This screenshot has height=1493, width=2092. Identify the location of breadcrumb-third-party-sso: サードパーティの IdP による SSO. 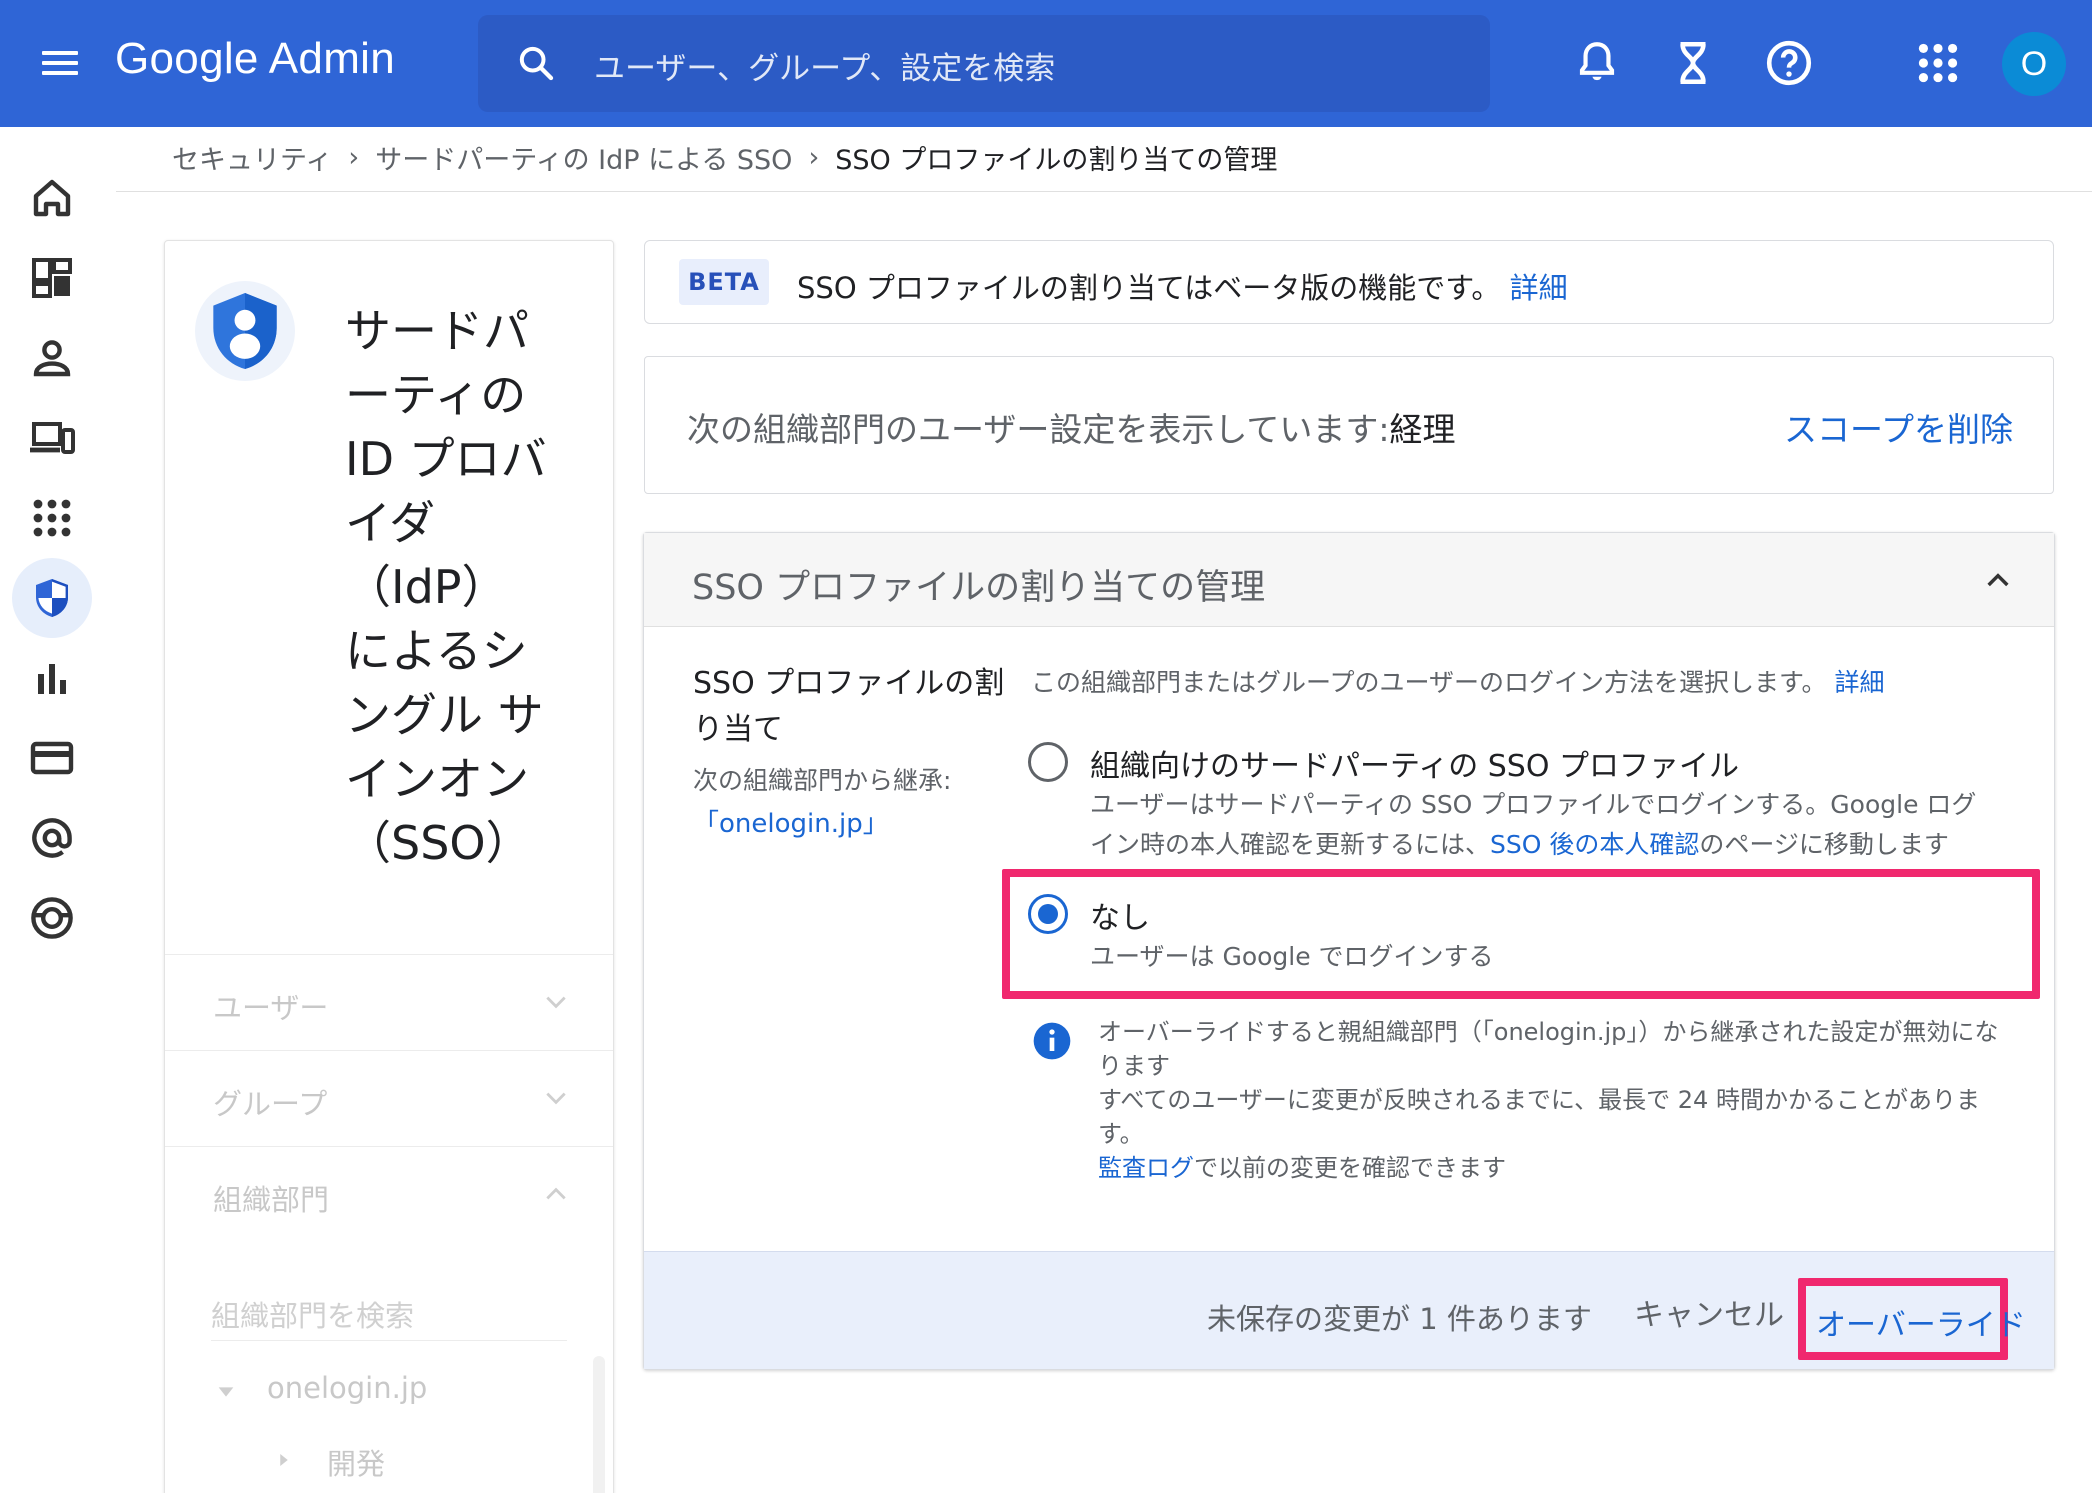
(583, 160).